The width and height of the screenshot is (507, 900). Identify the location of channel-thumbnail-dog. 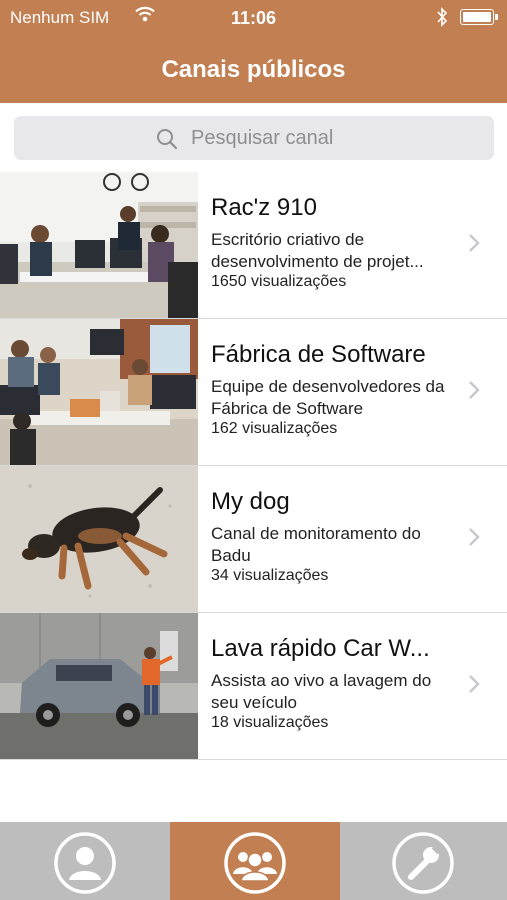
(99, 539).